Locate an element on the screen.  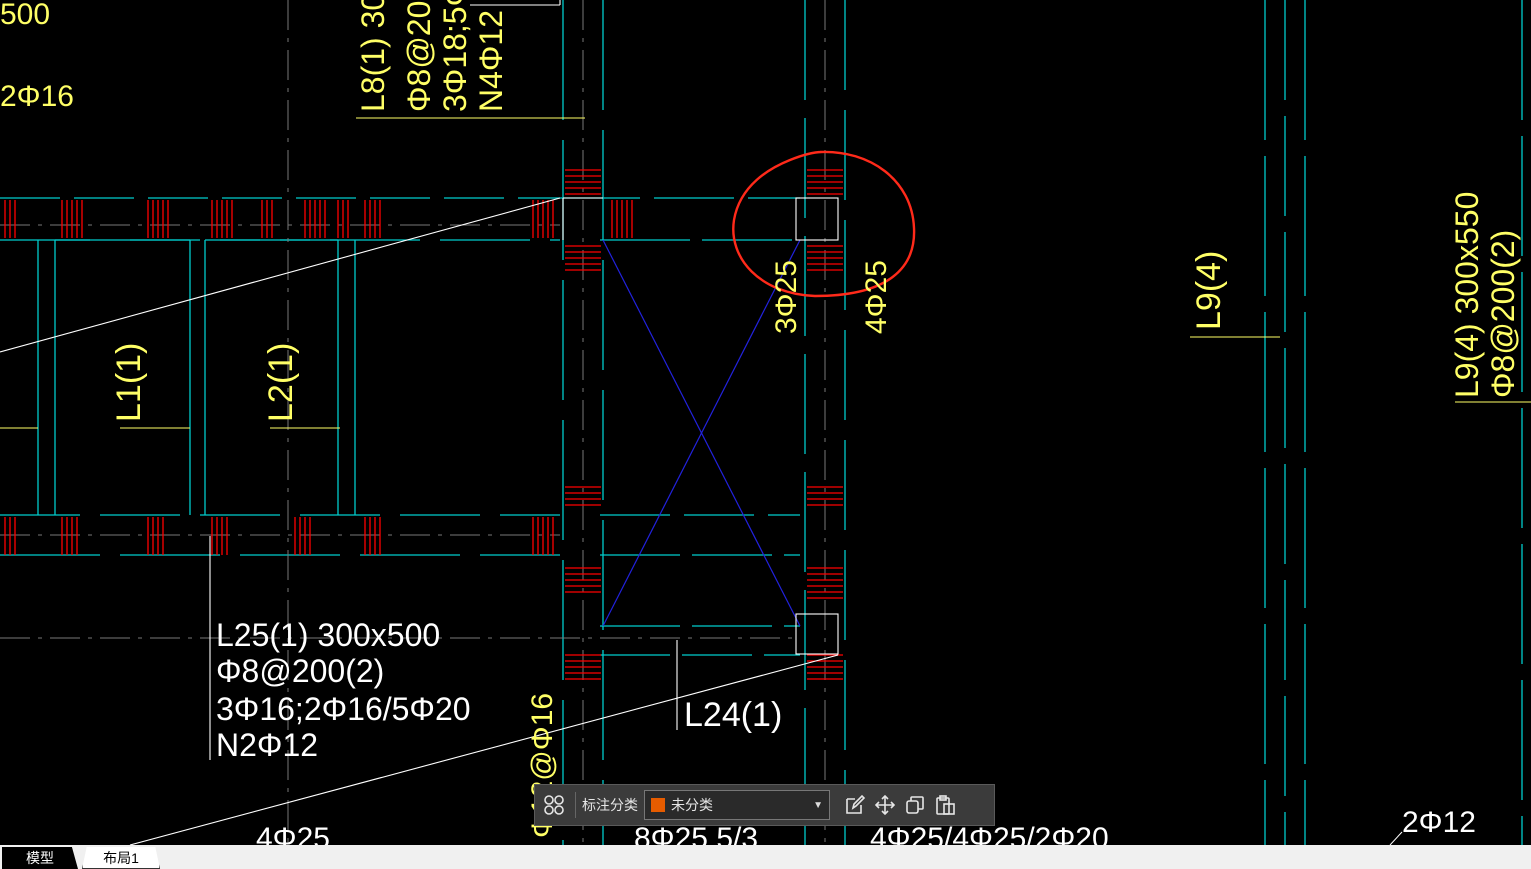
category-label: 标注分类 is located at coordinates (610, 805).